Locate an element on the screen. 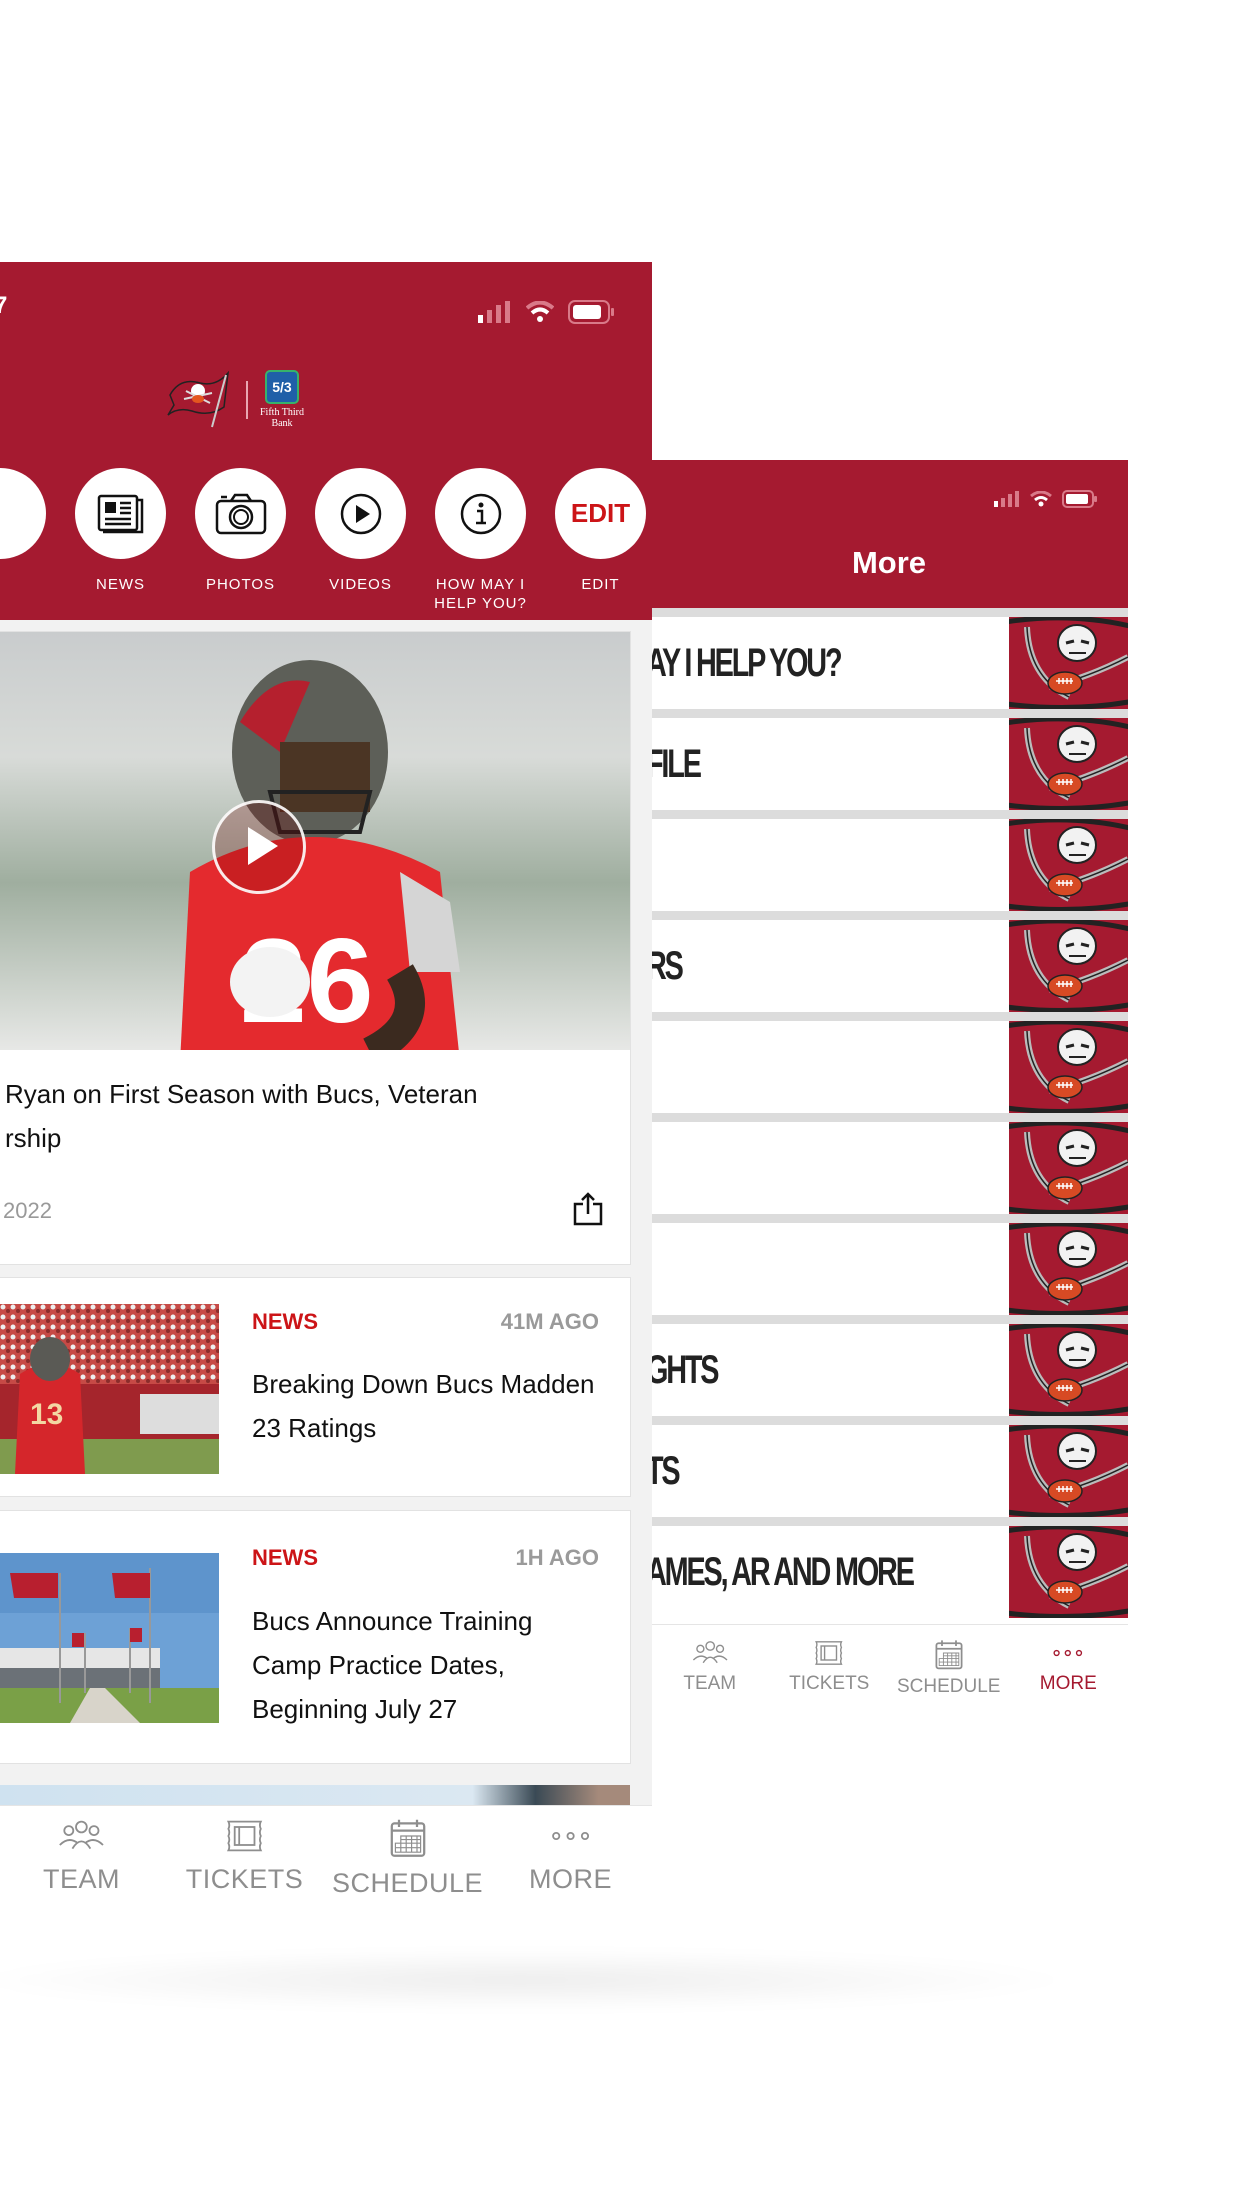 The width and height of the screenshot is (1242, 2208). fifth-third-badge: 5/3 is located at coordinates (281, 387).